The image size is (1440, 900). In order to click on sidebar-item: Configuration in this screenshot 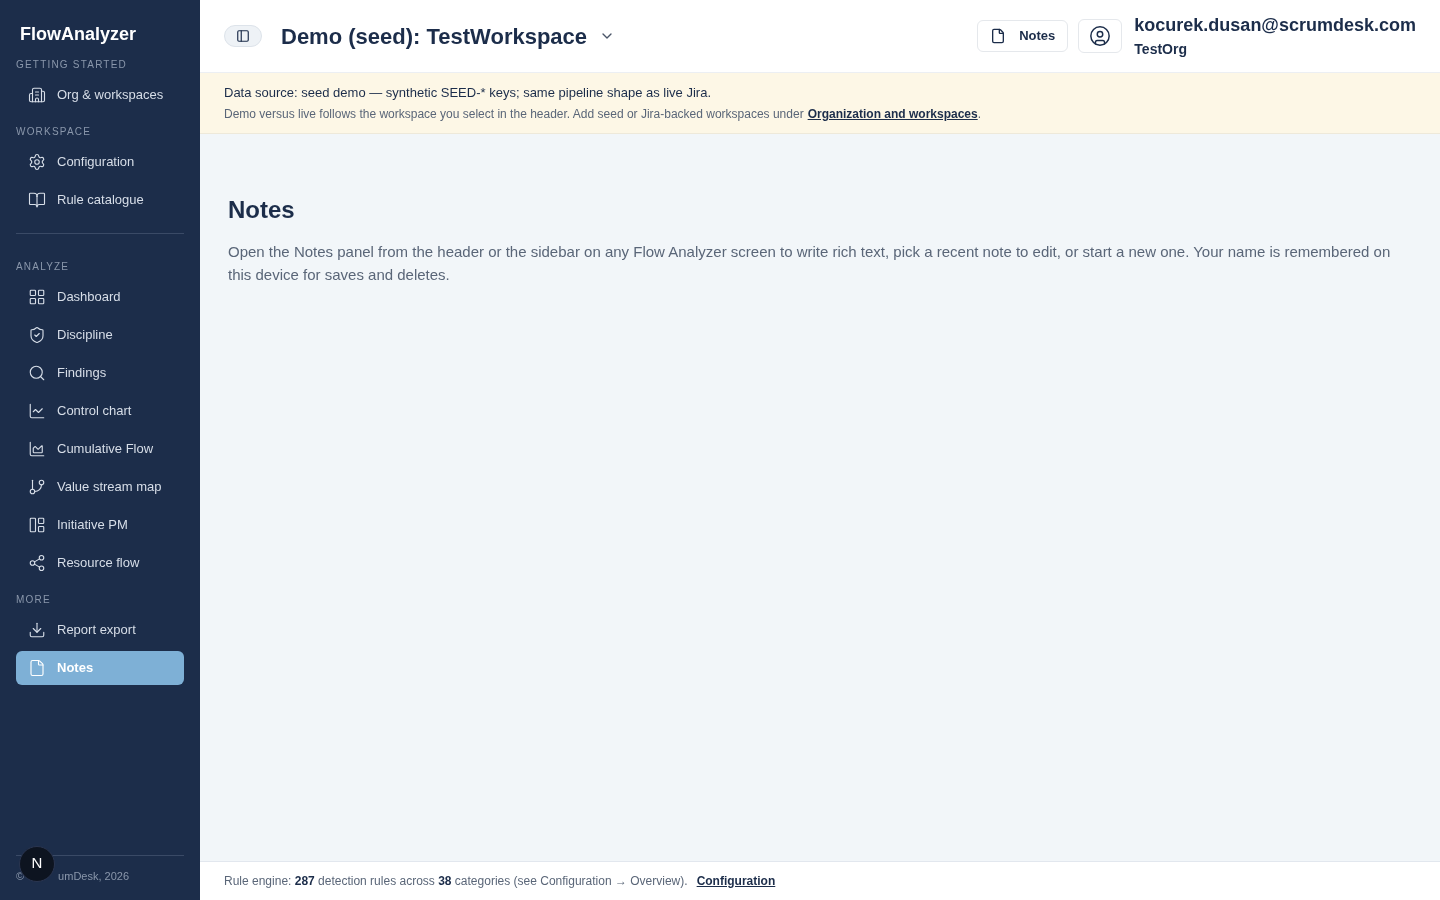, I will do `click(100, 162)`.